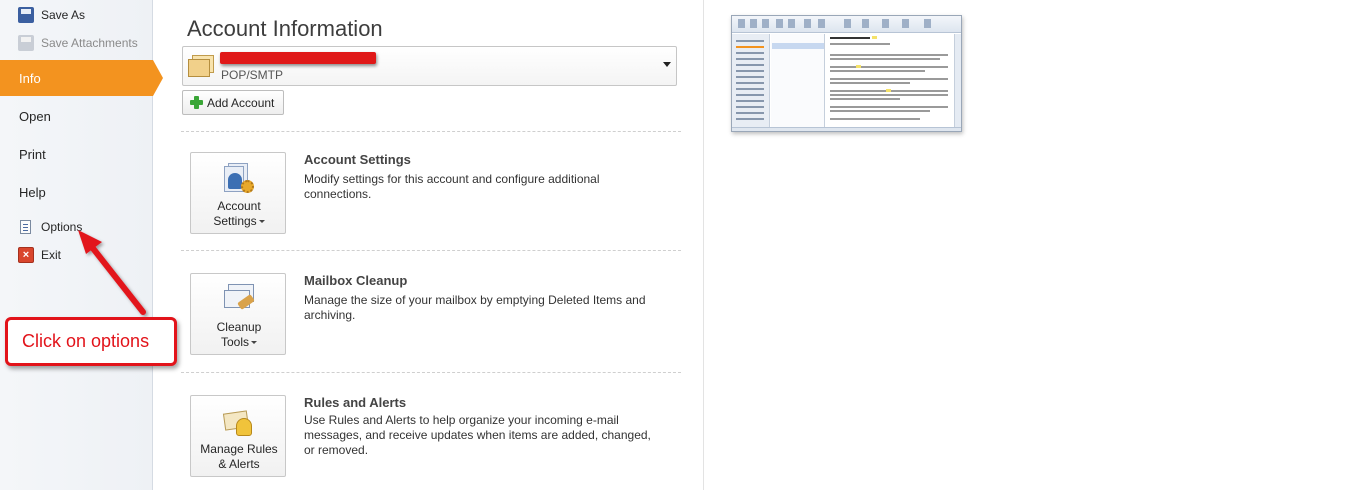 The height and width of the screenshot is (490, 1362). I want to click on attachment-save-icon, so click(26, 43).